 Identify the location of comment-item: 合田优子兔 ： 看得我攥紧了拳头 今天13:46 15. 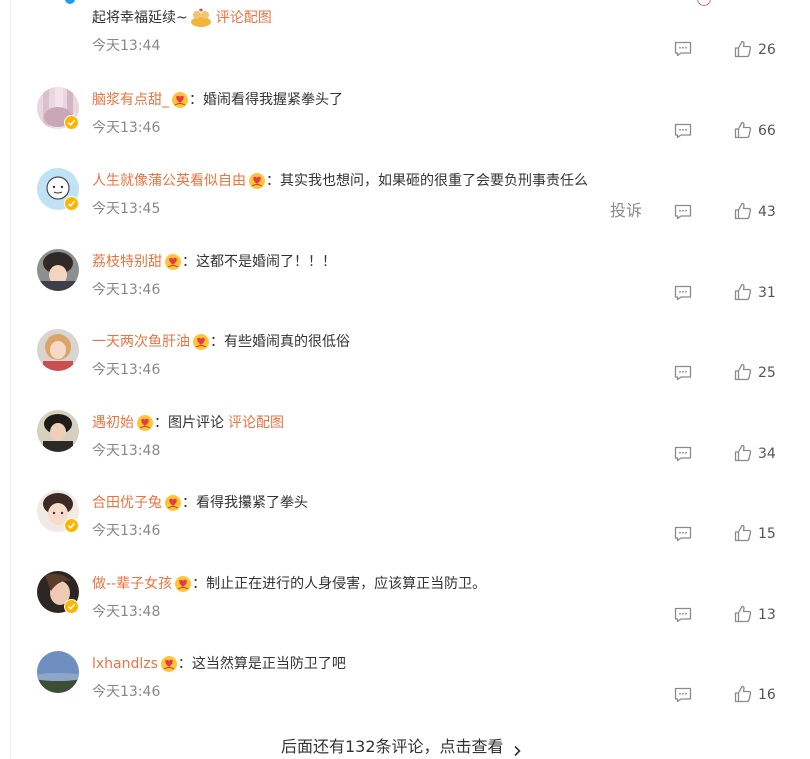
(405, 524).